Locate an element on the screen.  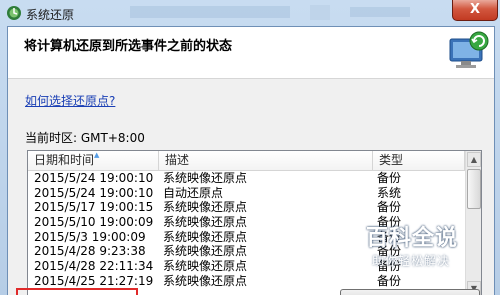
background-blur is located at coordinates (270, 12).